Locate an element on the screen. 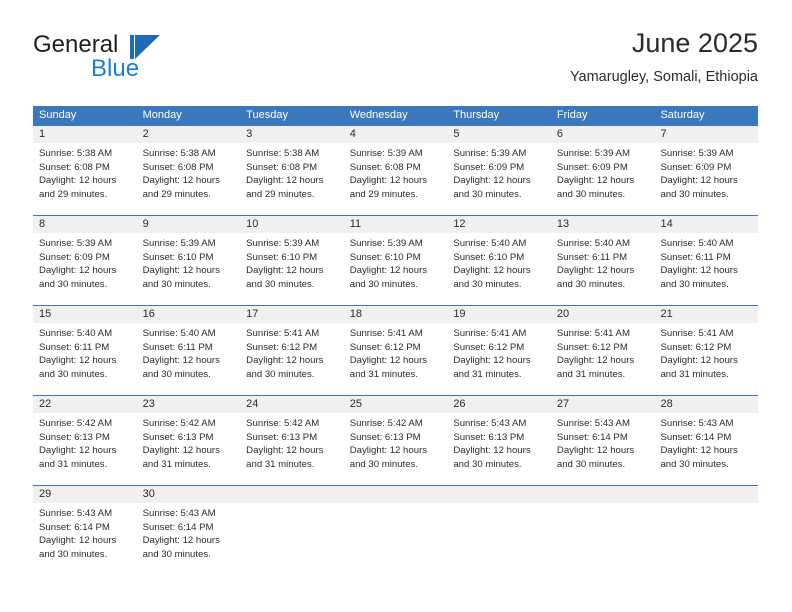  day-number: 9 is located at coordinates (189, 224).